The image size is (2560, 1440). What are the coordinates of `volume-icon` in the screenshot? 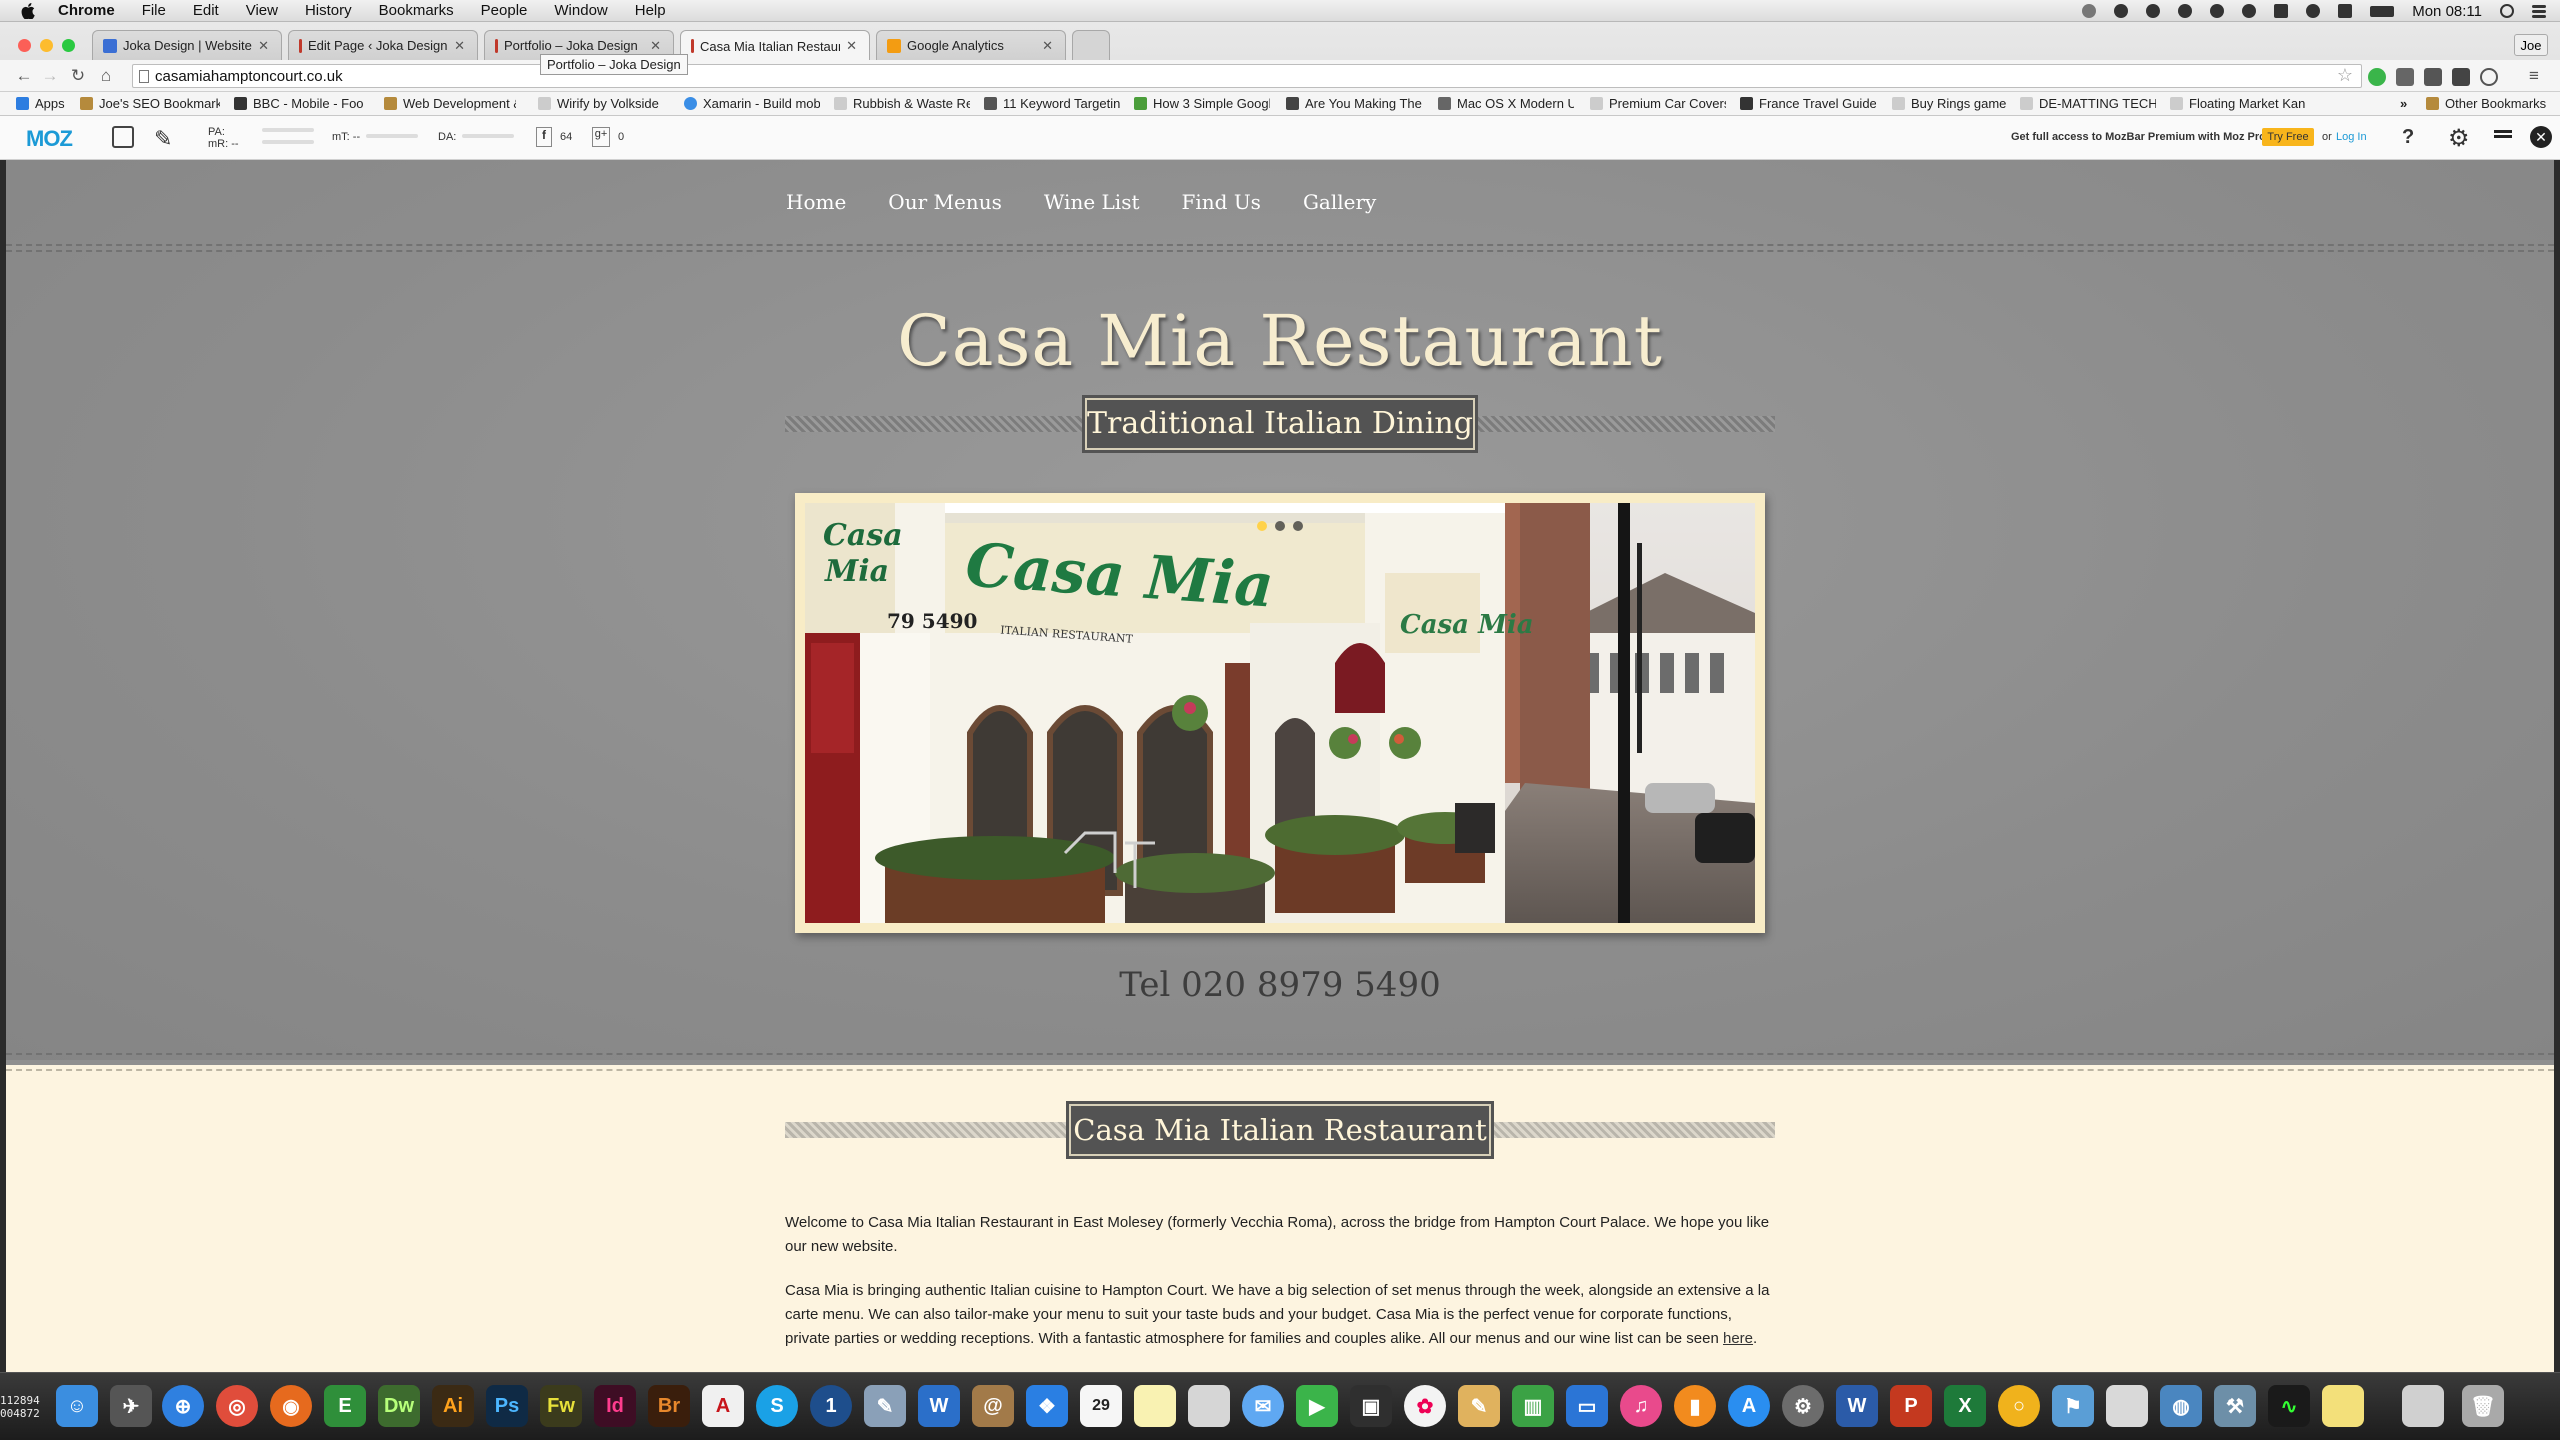 It's located at (2345, 11).